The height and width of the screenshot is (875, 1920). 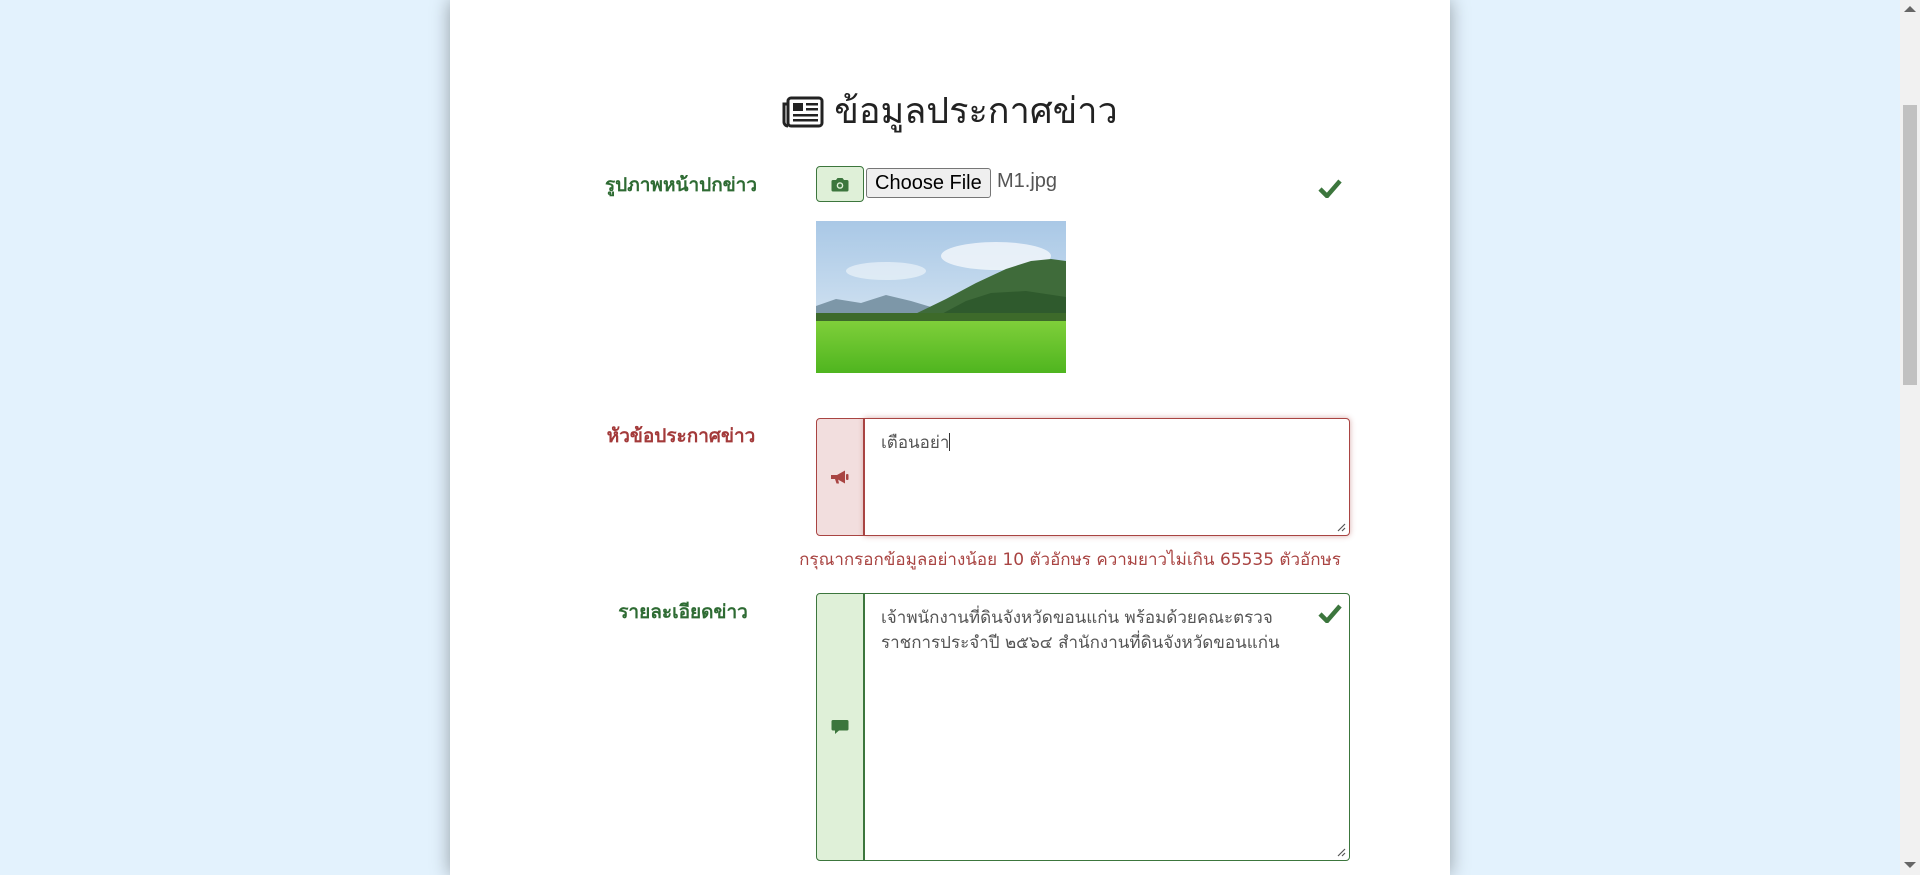 I want to click on camera-icon, so click(x=840, y=184).